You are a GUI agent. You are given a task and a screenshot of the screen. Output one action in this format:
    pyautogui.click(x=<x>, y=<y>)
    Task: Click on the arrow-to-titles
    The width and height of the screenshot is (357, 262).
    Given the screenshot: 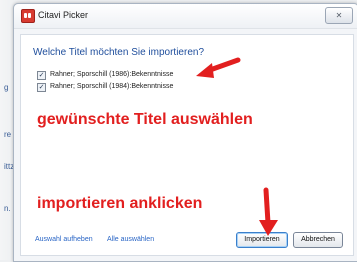 What is the action you would take?
    pyautogui.click(x=218, y=67)
    